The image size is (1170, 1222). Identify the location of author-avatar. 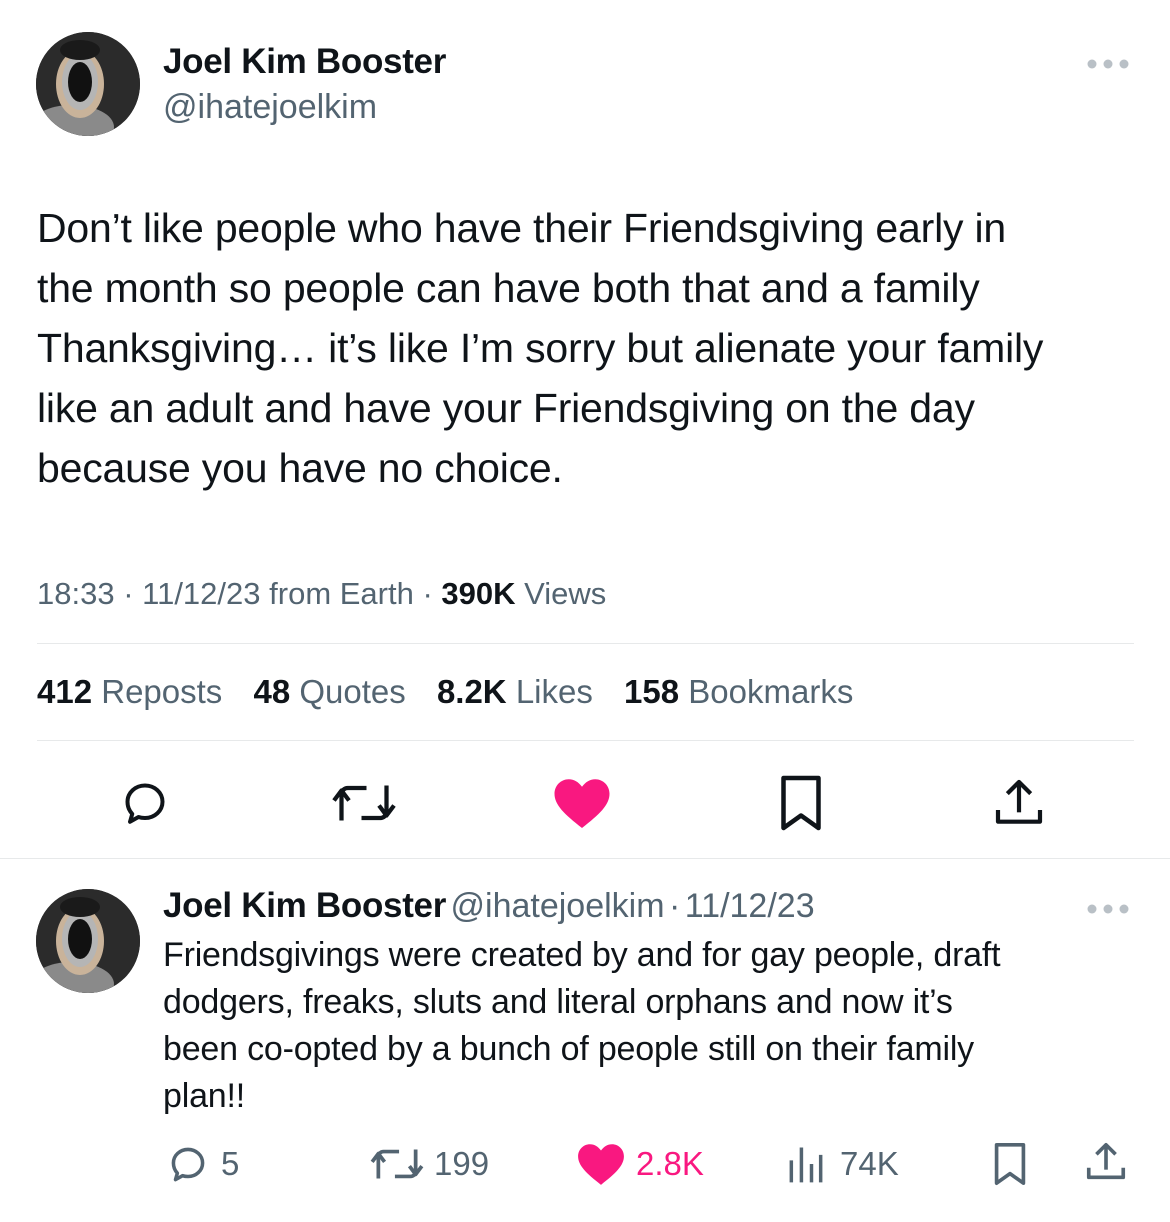
(88, 84).